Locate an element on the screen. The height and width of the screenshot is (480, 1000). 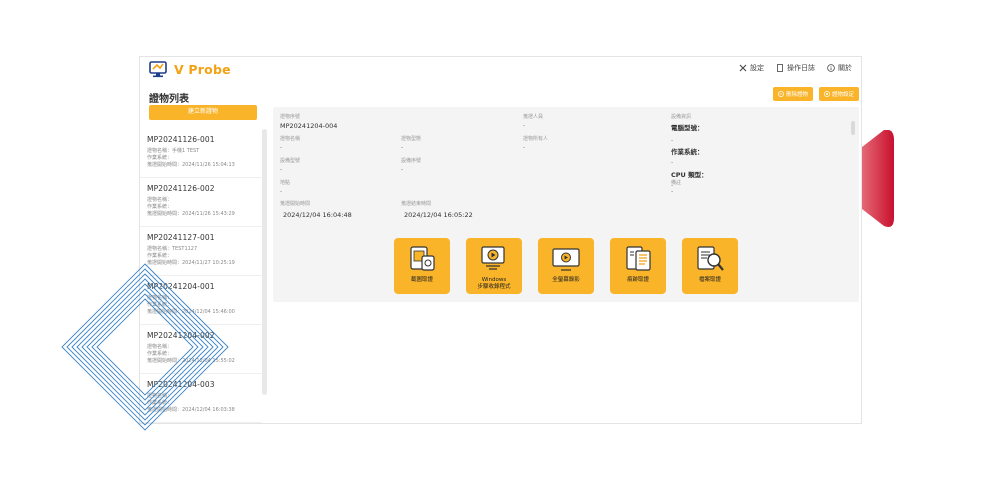
delete-evidence-button: 刪除證物 is located at coordinates (792, 94).